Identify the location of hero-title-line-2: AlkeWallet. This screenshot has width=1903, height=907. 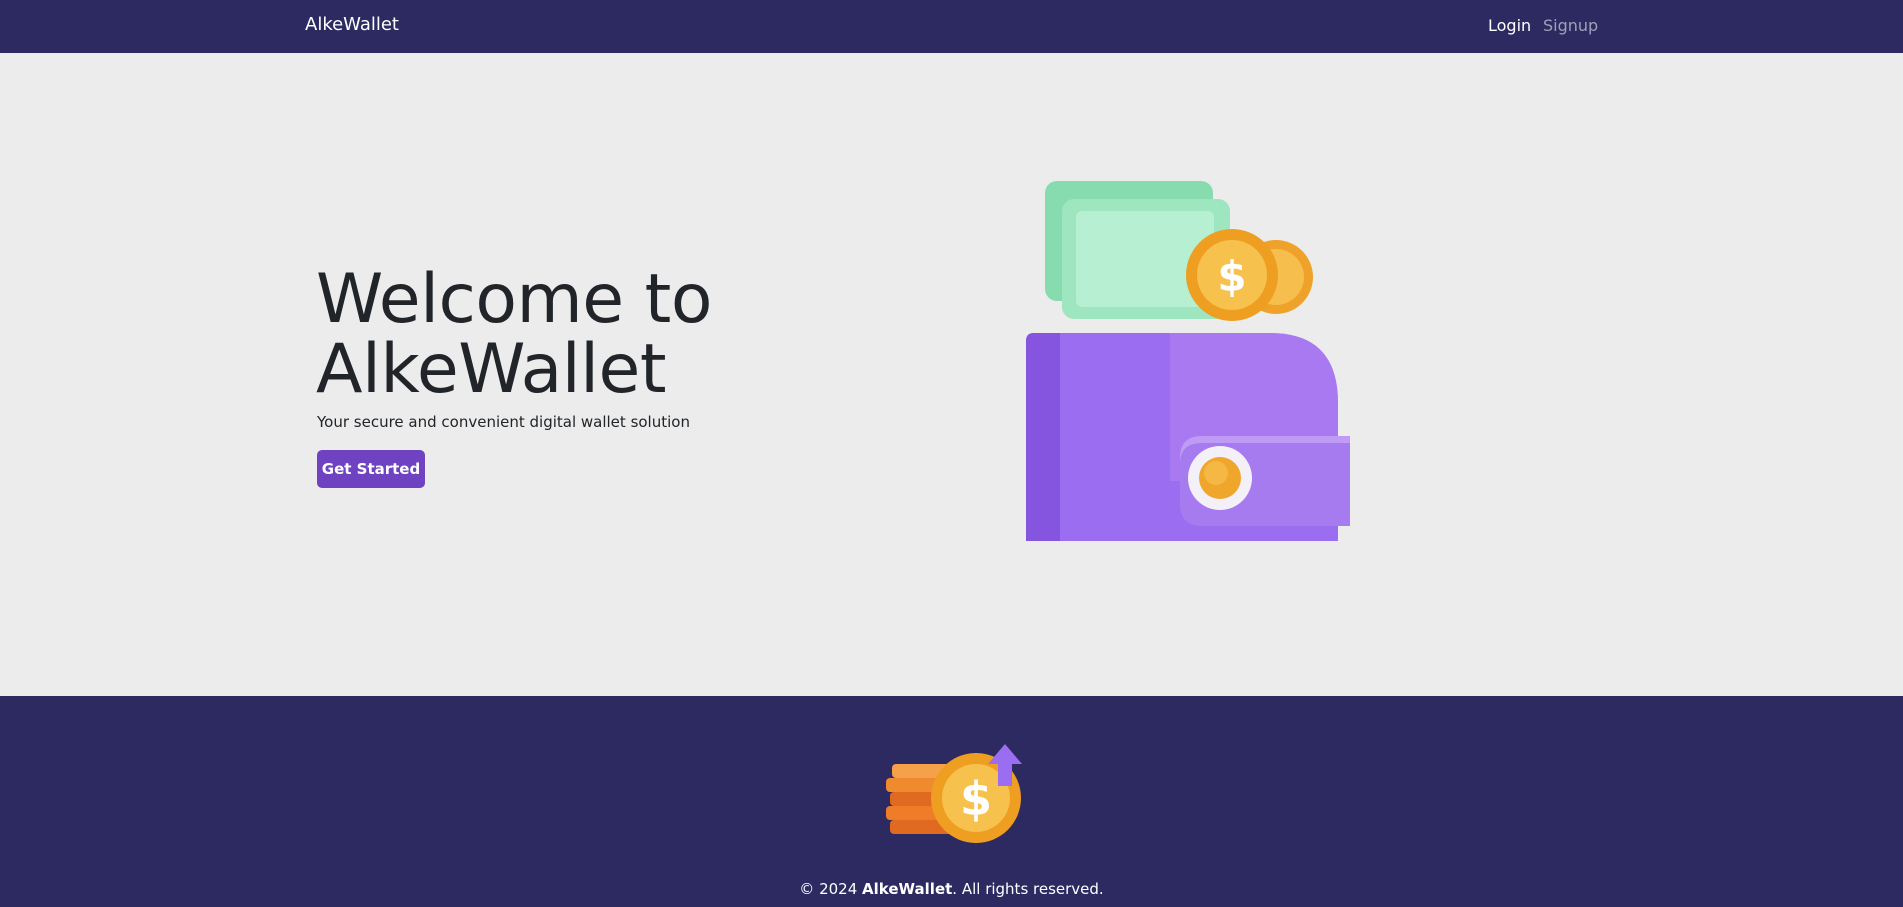
(491, 369).